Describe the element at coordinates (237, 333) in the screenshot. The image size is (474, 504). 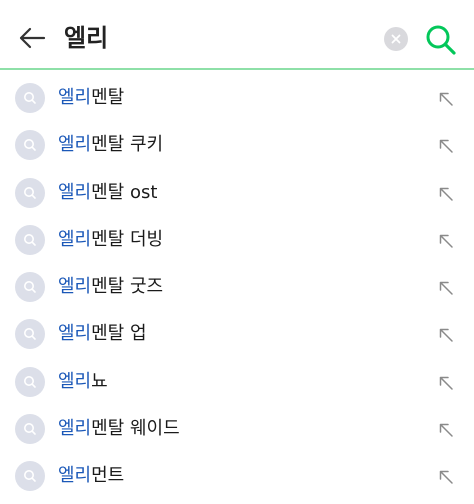
I see `suggestion-item: 엘리멘탈 업` at that location.